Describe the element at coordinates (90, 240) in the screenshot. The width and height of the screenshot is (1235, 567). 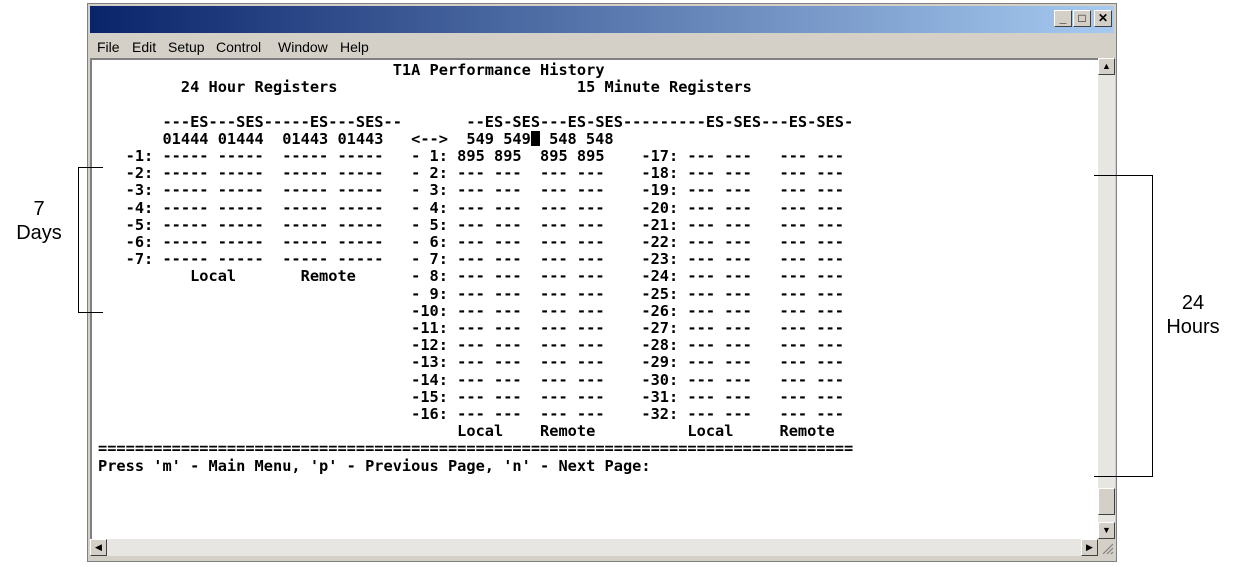
I see `days-bracket` at that location.